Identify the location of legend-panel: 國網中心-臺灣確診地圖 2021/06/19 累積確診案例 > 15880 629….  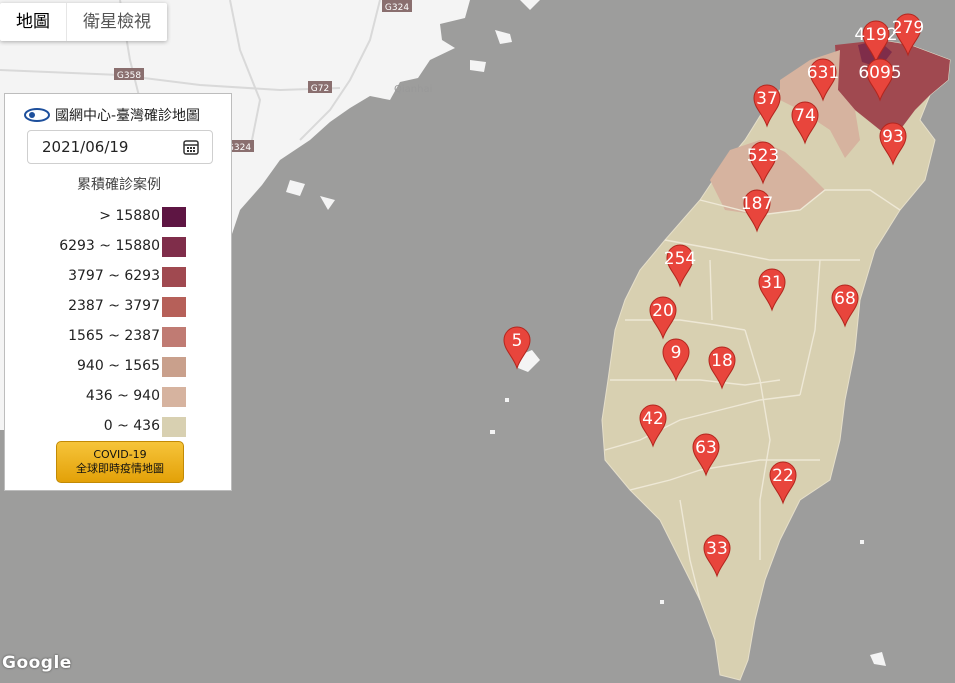
(118, 292).